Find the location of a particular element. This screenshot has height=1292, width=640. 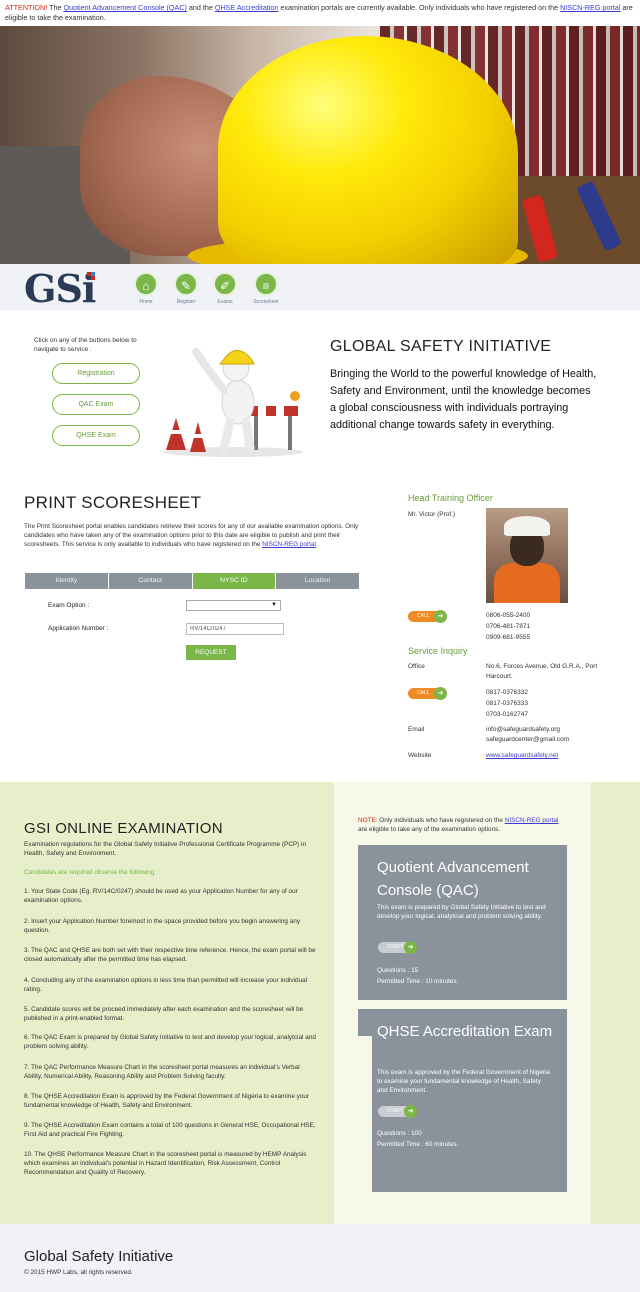

print-scoresheet-title: PRINT SCORESHEET is located at coordinates (113, 502).